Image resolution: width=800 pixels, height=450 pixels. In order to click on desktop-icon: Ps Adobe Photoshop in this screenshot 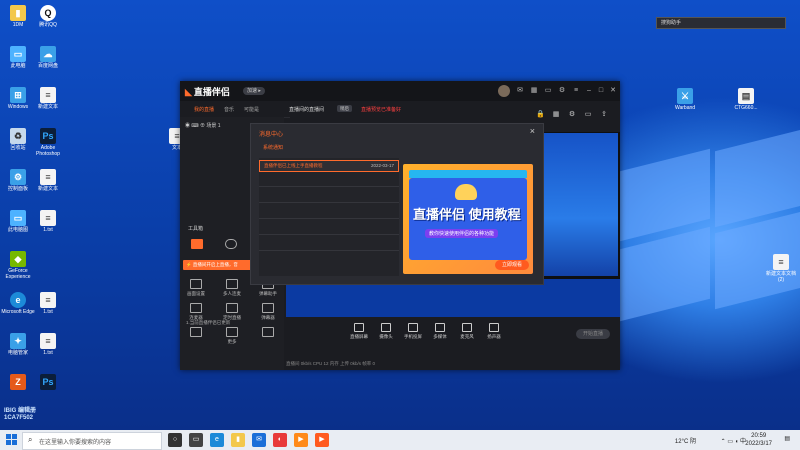, I will do `click(48, 142)`.